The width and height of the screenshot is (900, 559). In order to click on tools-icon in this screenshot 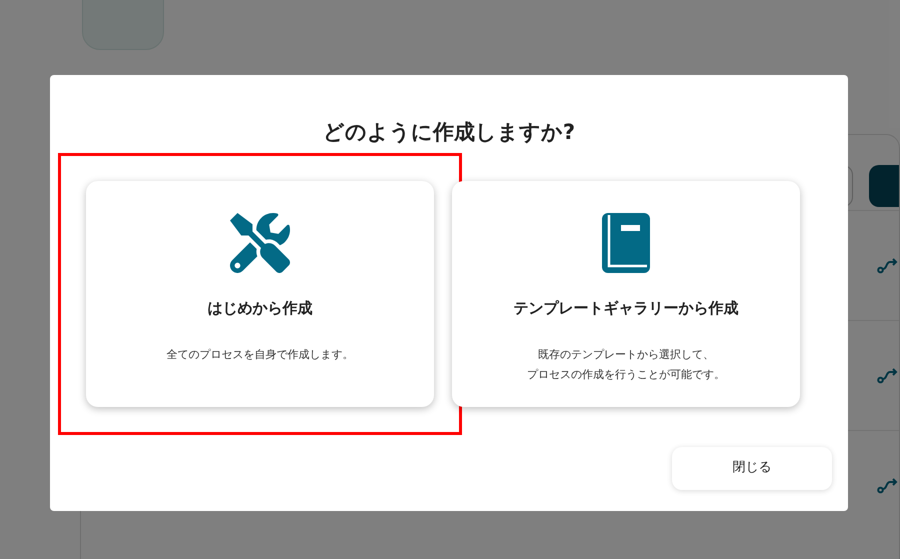, I will do `click(260, 242)`.